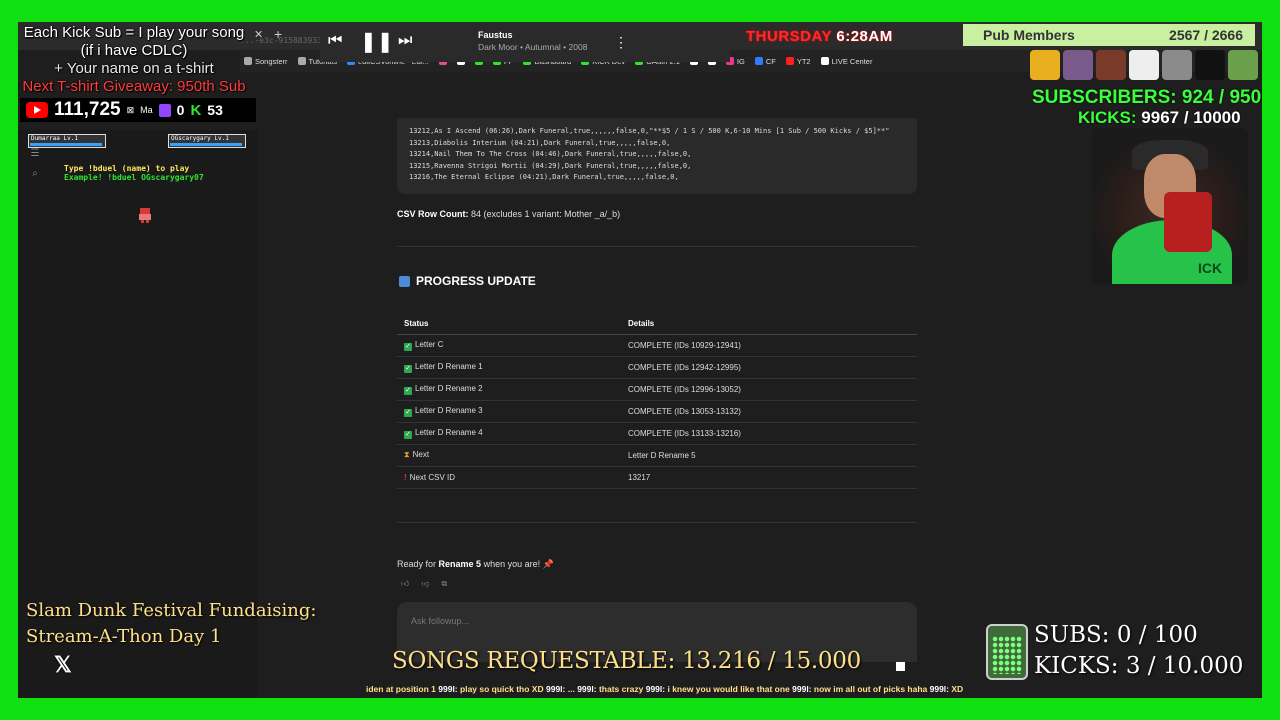 This screenshot has width=1280, height=720. What do you see at coordinates (517, 564) in the screenshot?
I see `ready-suffix: when you are! 📌` at bounding box center [517, 564].